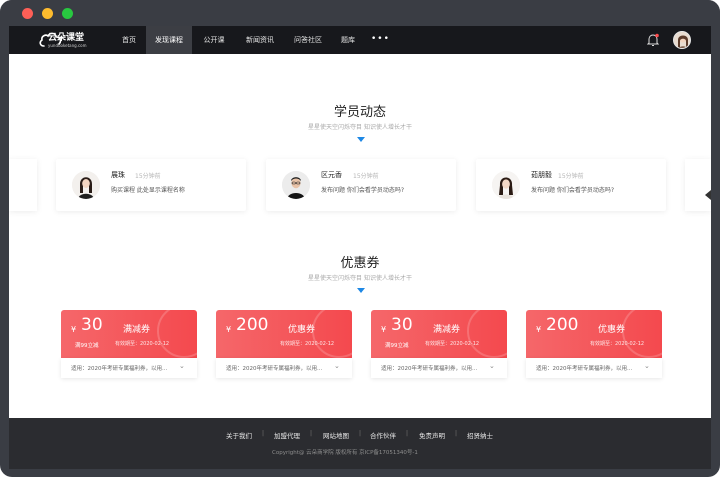 The height and width of the screenshot is (477, 720). Describe the element at coordinates (331, 175) in the screenshot. I see `student-name: 区元香` at that location.